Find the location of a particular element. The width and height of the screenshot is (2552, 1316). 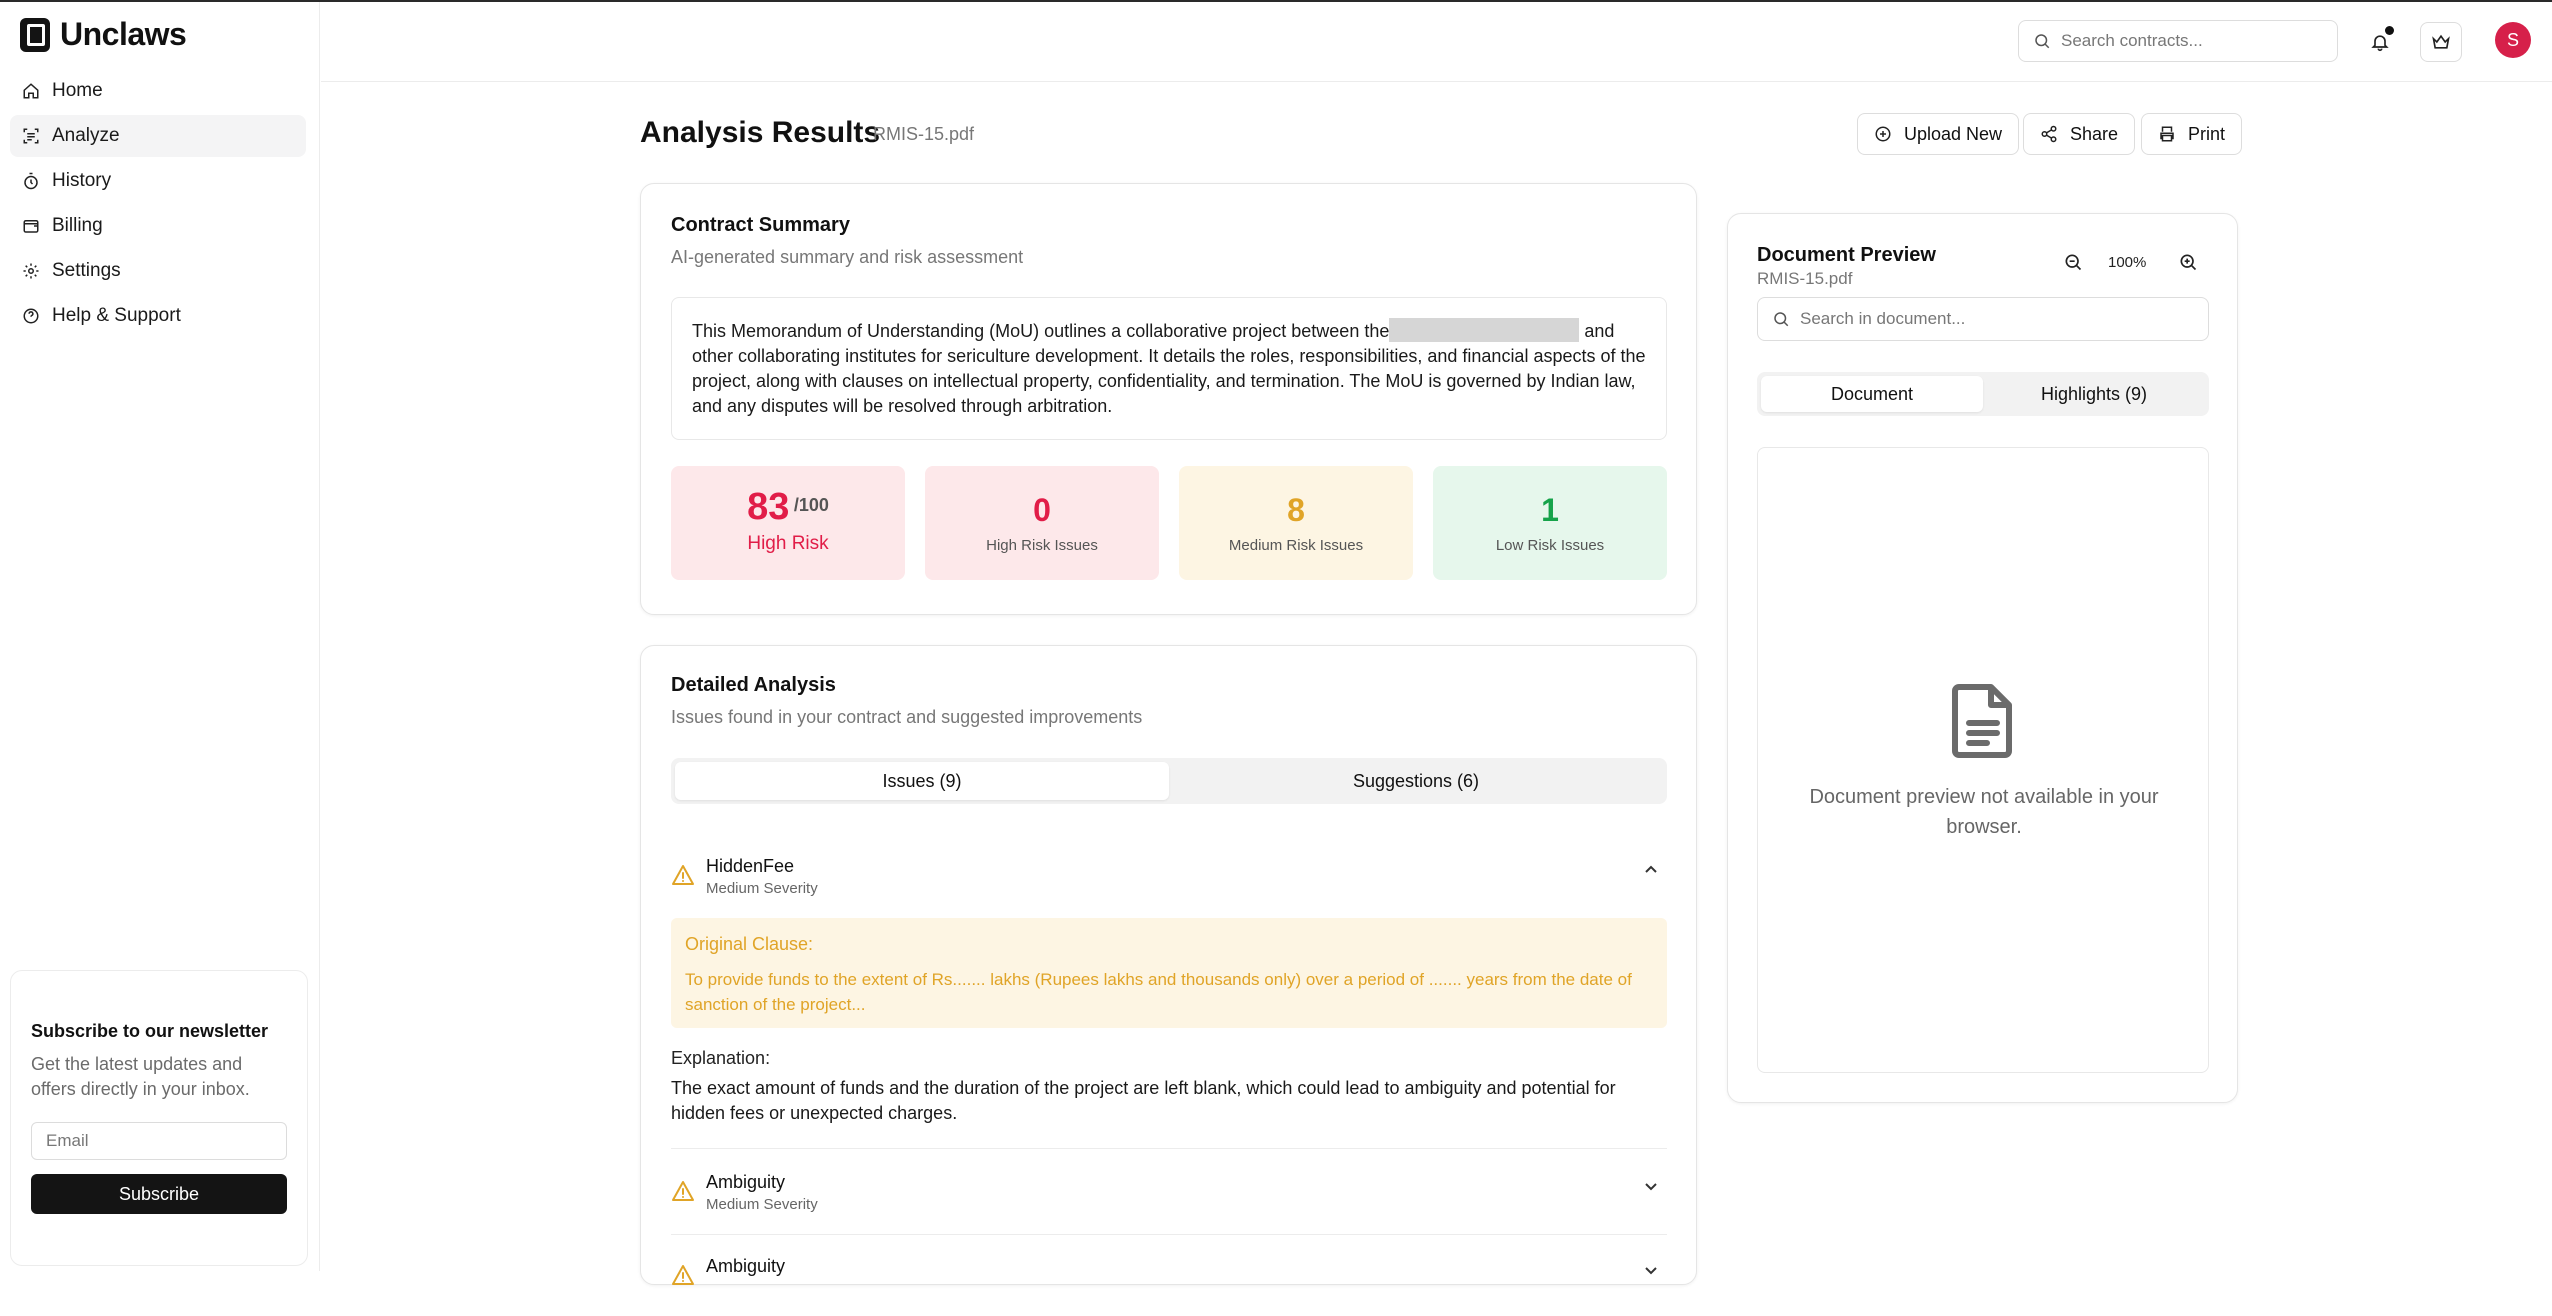

contract-search is located at coordinates (2178, 41).